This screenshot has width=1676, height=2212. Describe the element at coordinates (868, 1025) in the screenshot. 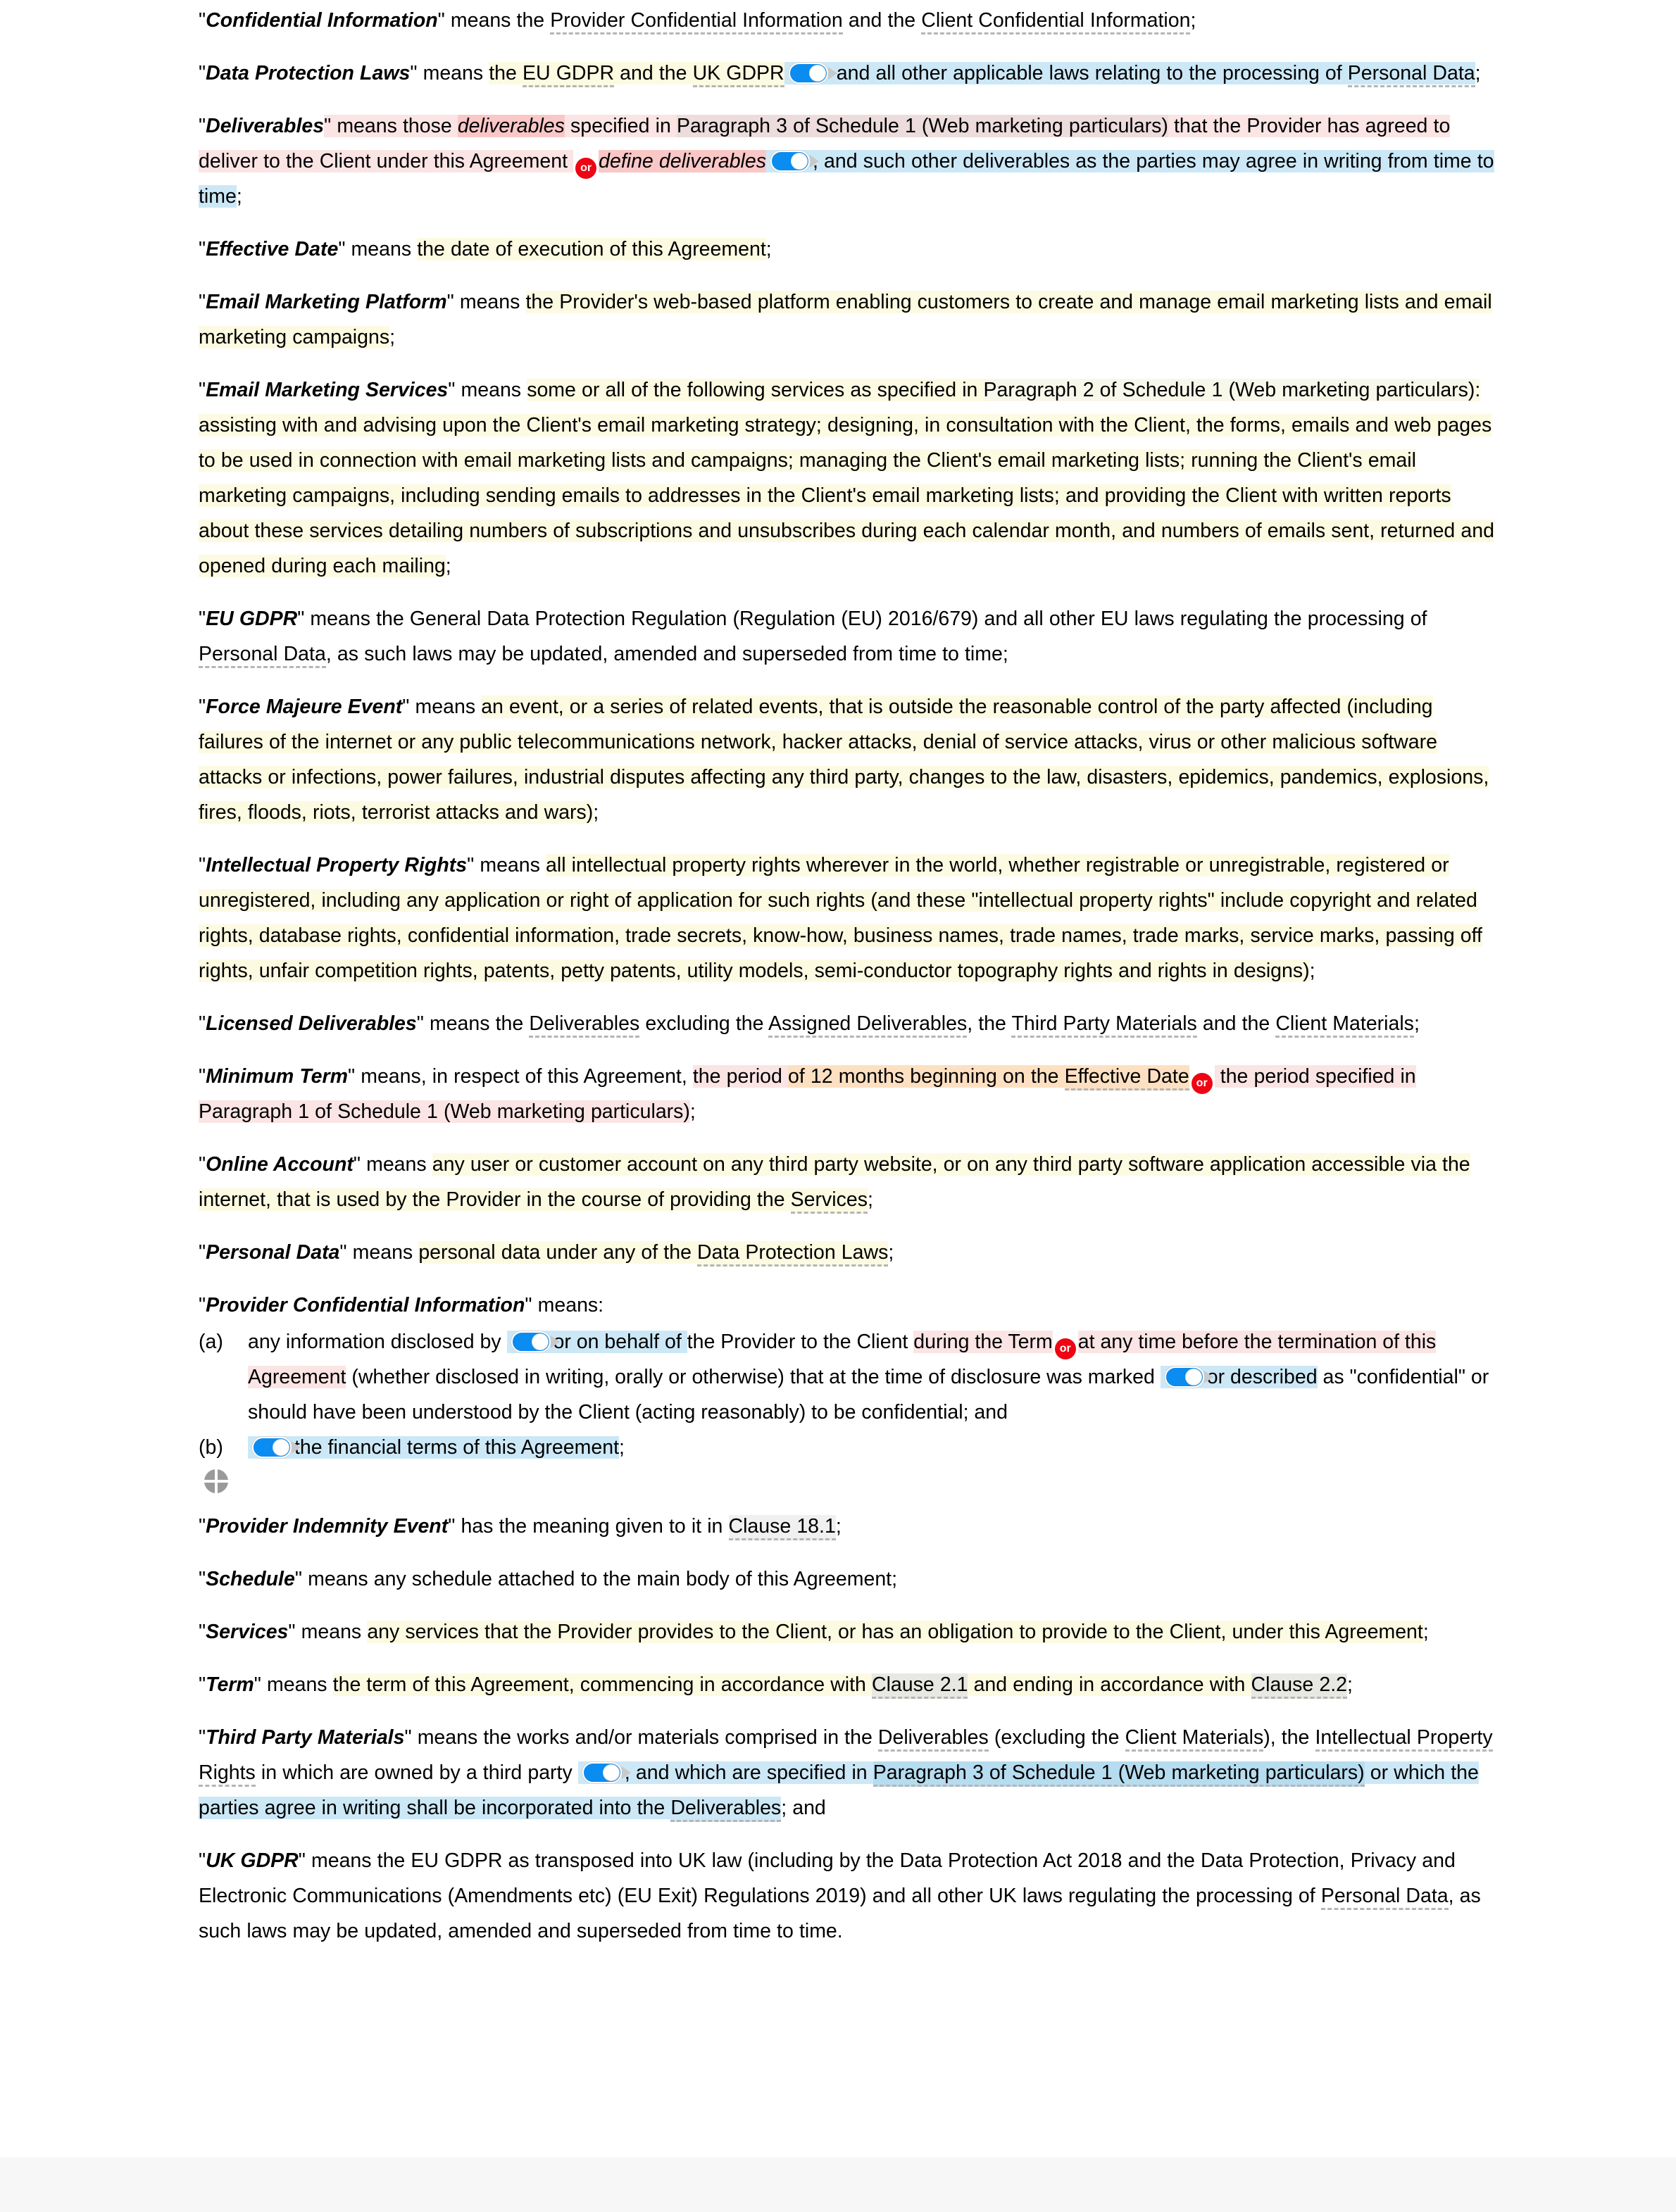

I see `defined-term-reference: Assigned Deliverables` at that location.